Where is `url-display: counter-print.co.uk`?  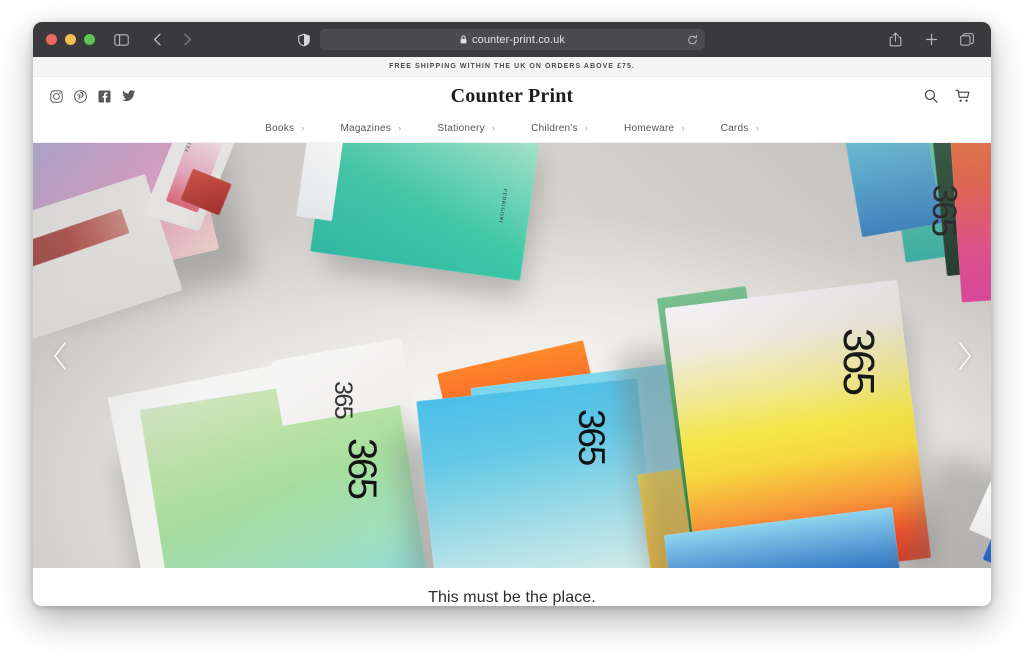
url-display: counter-print.co.uk is located at coordinates (512, 40).